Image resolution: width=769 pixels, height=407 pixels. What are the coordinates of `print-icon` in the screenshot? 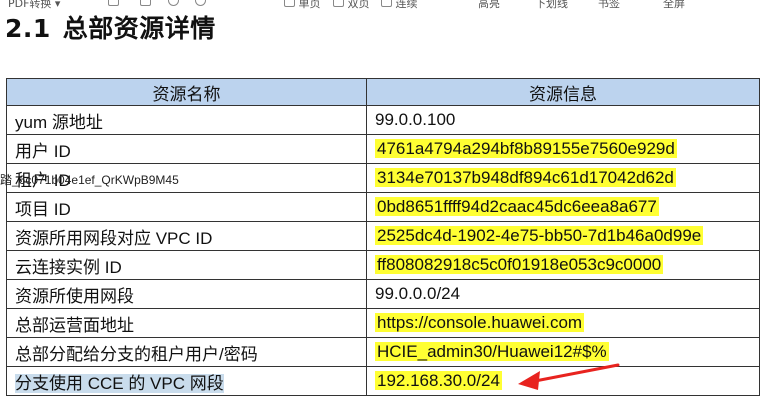 It's located at (145, 4).